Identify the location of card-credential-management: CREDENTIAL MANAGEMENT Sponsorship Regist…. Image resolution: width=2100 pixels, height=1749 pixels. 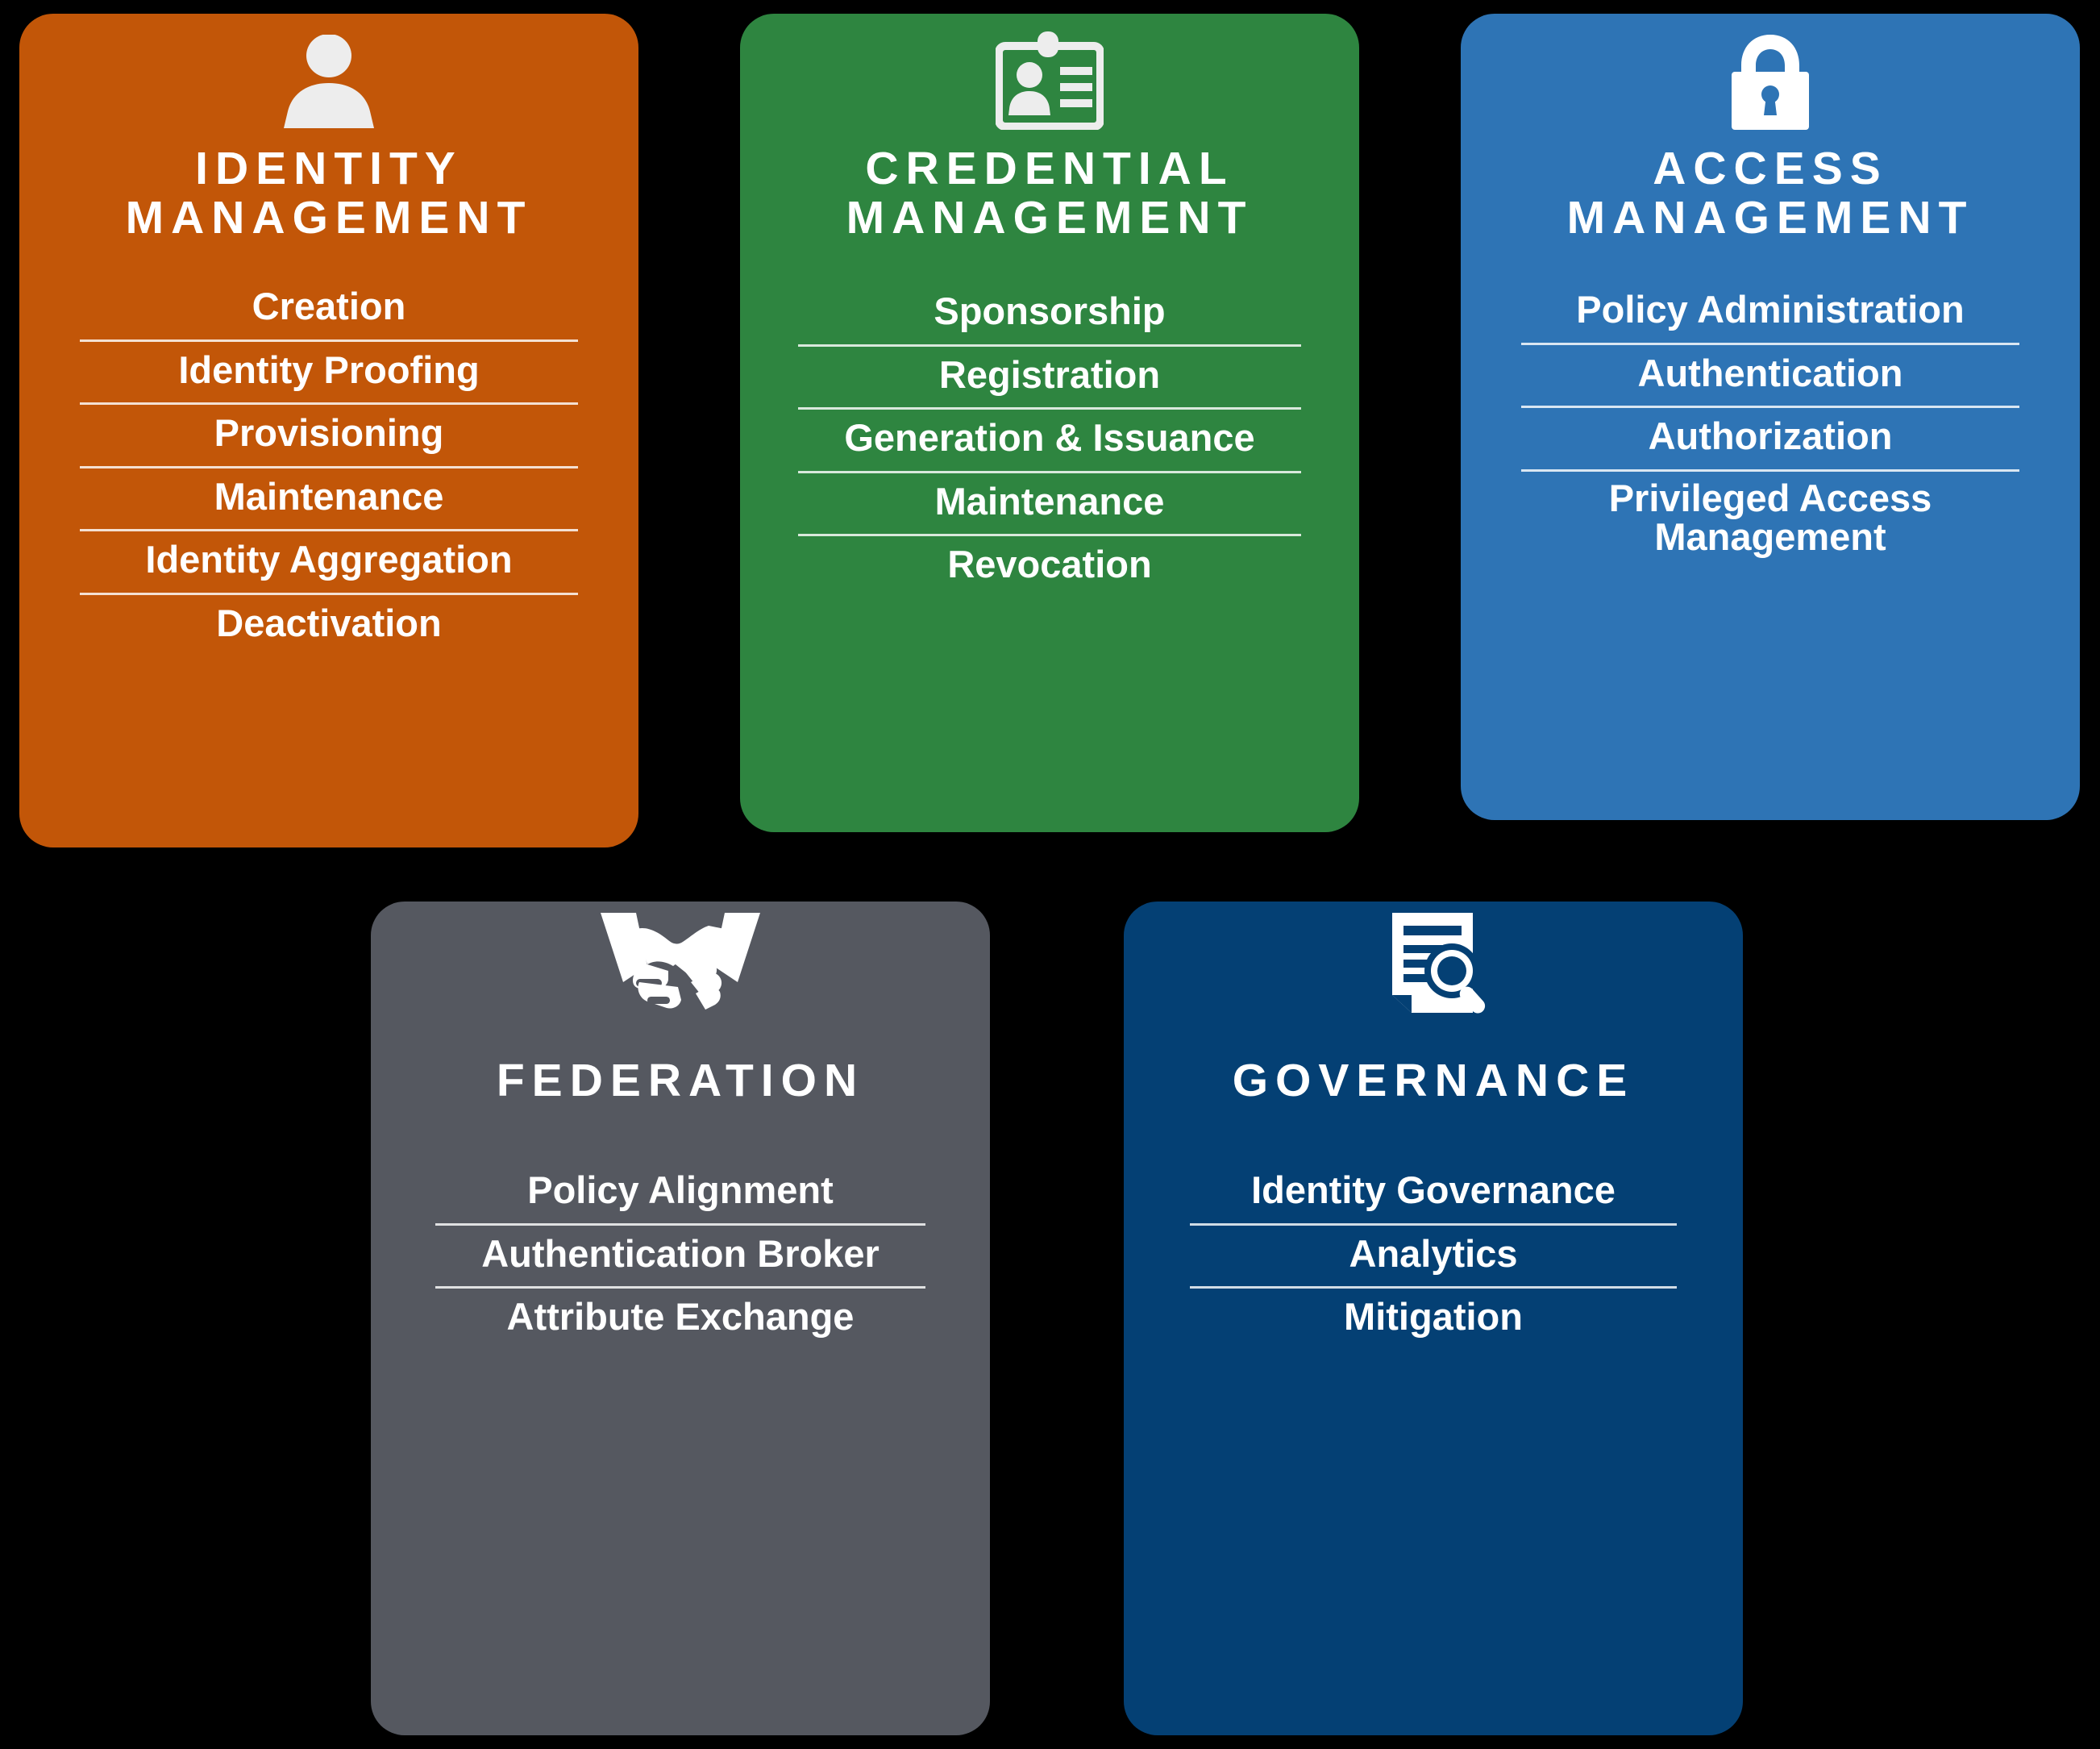
(1049, 423).